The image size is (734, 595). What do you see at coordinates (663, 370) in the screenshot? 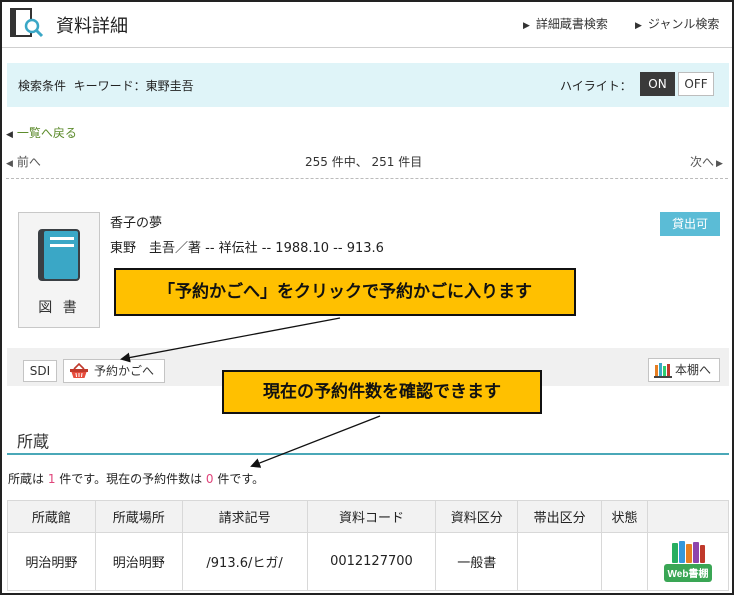
I see `bookshelf-icon` at bounding box center [663, 370].